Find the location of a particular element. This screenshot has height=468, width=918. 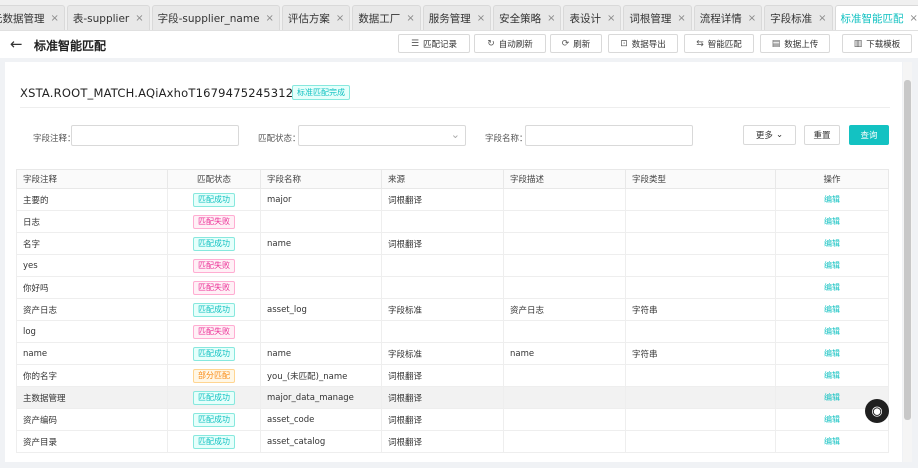

toolbar-button-4: ⇆ 智能匹配 is located at coordinates (719, 43).